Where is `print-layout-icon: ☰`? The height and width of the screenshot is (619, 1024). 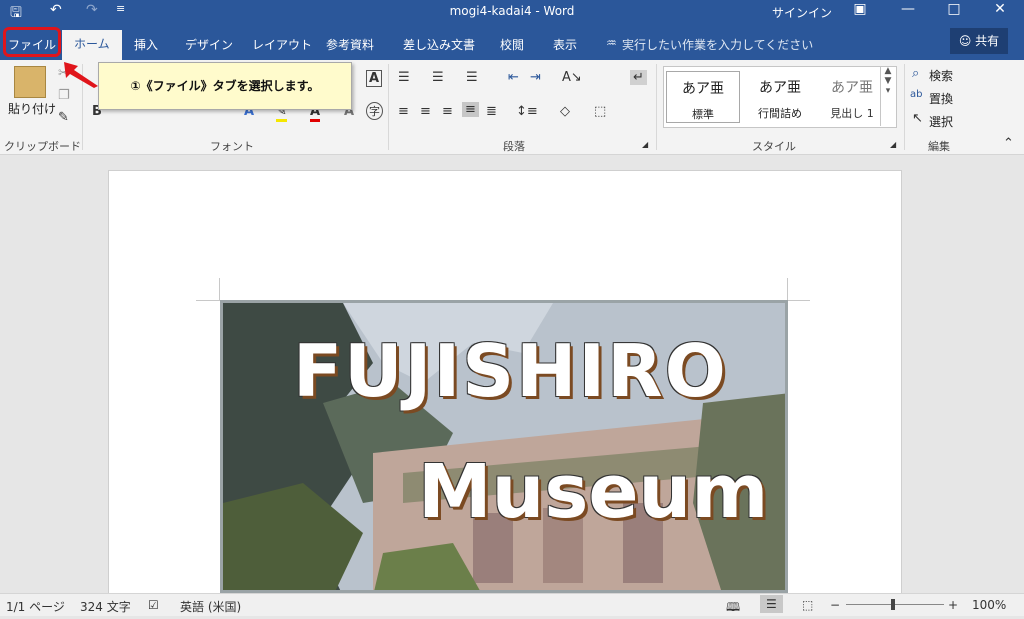
print-layout-icon: ☰ is located at coordinates (771, 604).